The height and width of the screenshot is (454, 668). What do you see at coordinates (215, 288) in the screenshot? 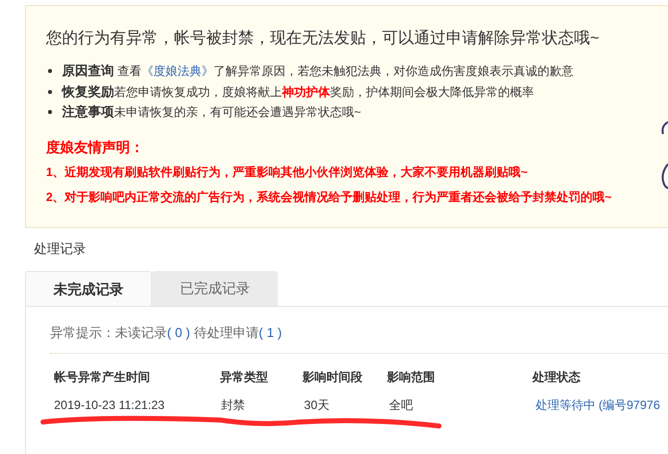
I see `tab: 已完成记录` at bounding box center [215, 288].